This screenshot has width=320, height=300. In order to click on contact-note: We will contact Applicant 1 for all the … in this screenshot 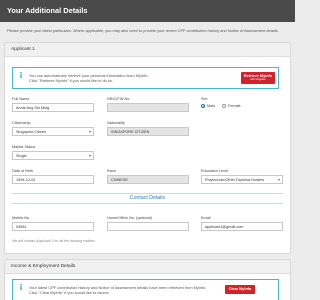, I will do `click(54, 241)`.